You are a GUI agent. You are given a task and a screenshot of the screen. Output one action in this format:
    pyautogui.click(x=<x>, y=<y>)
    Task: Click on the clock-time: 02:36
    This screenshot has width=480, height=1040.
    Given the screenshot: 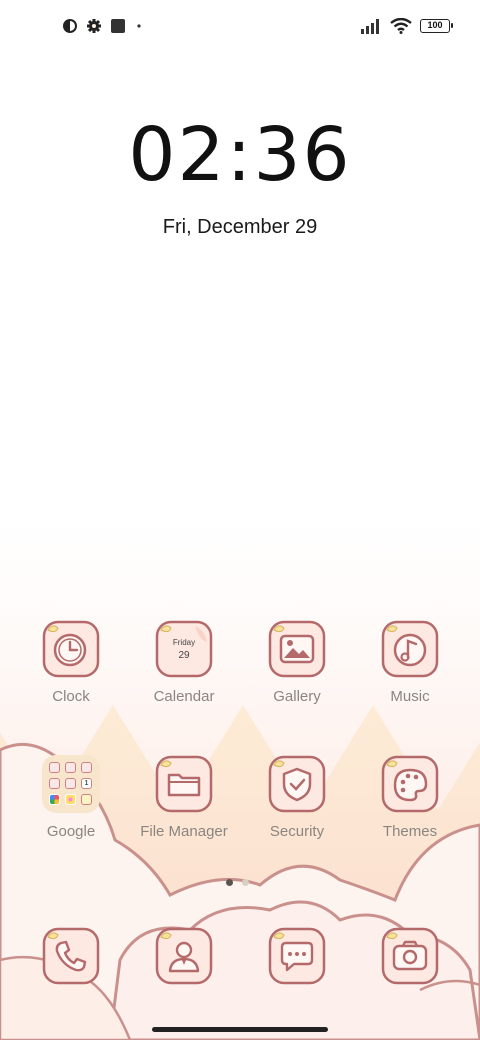 What is the action you would take?
    pyautogui.click(x=240, y=155)
    